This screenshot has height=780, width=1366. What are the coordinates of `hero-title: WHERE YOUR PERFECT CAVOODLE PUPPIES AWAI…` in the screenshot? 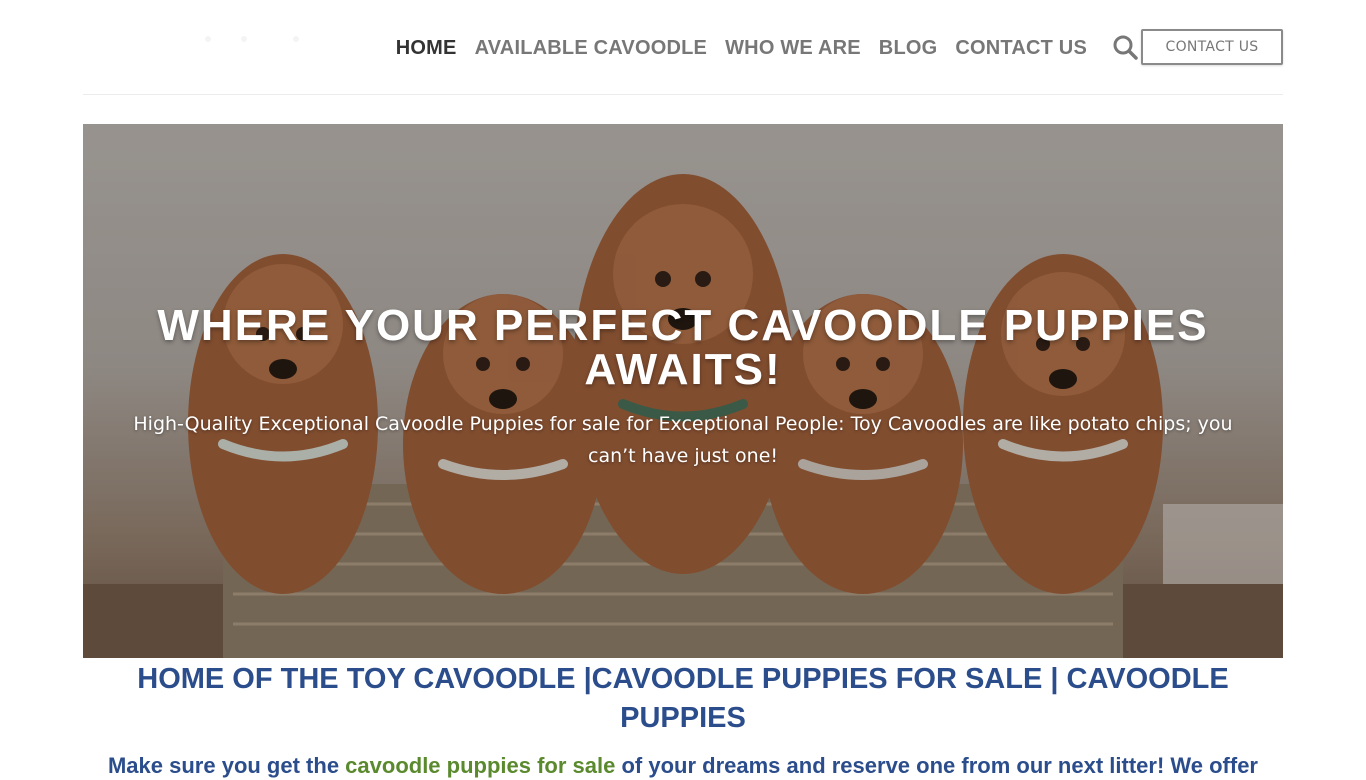 It's located at (683, 347).